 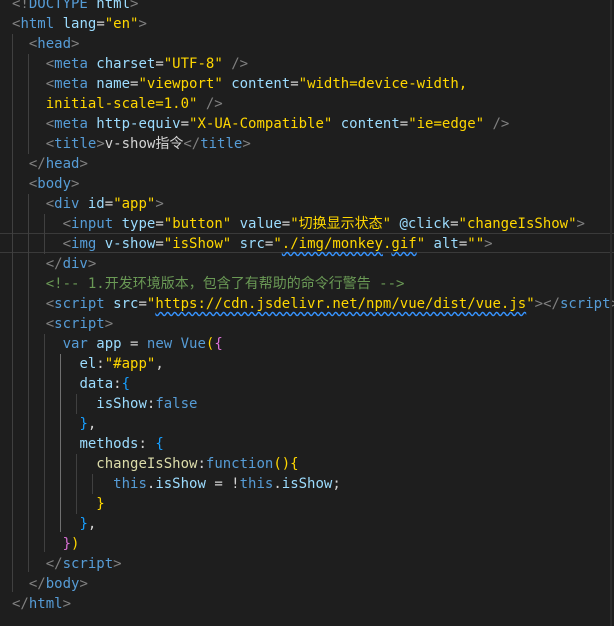 What do you see at coordinates (134, 204) in the screenshot?
I see `code-token: "app"` at bounding box center [134, 204].